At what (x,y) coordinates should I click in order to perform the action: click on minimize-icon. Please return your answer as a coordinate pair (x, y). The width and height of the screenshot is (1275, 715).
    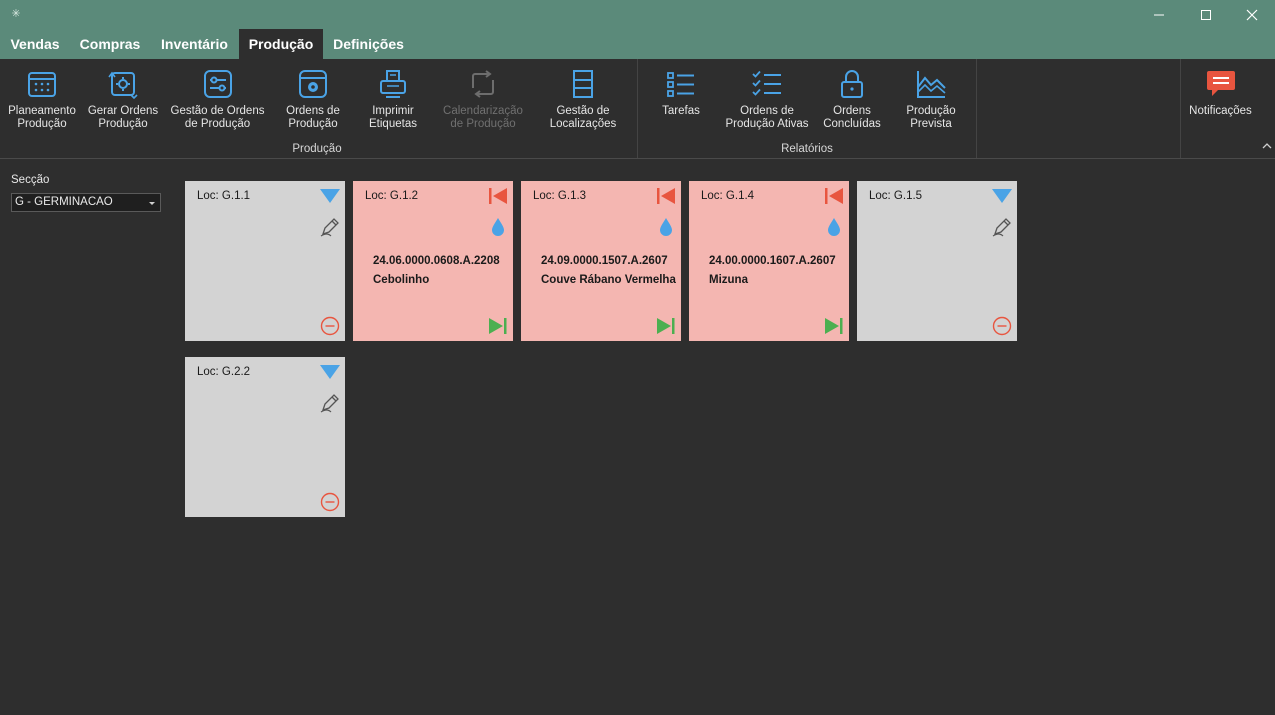
    Looking at the image, I should click on (1159, 14).